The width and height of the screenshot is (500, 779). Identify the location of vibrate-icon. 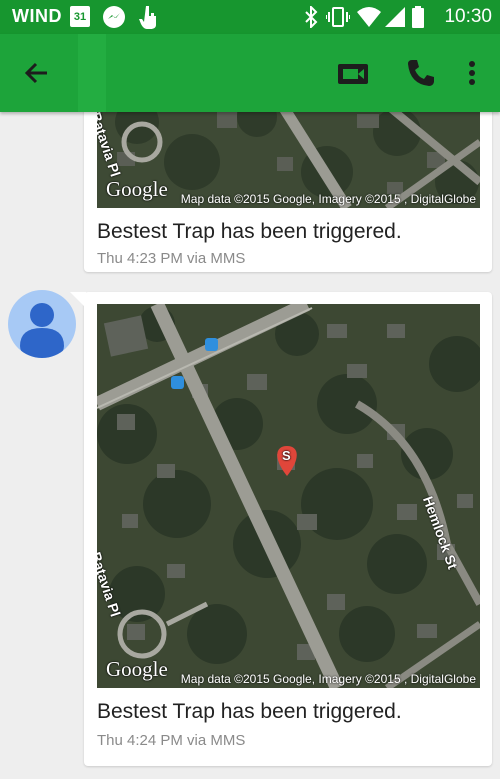
(338, 19).